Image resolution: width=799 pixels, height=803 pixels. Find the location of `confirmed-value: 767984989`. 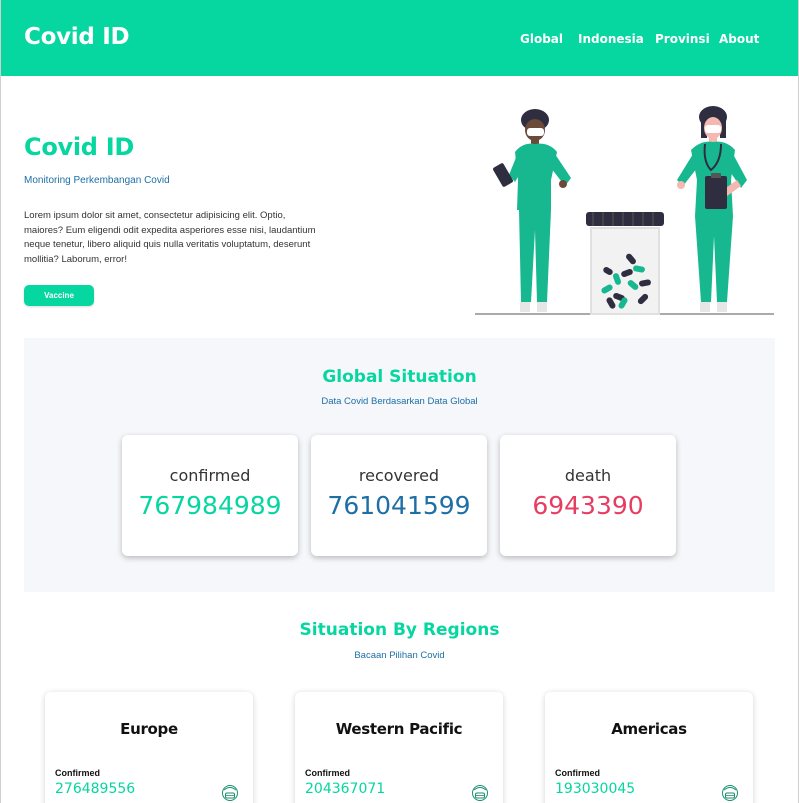

confirmed-value: 767984989 is located at coordinates (210, 505).